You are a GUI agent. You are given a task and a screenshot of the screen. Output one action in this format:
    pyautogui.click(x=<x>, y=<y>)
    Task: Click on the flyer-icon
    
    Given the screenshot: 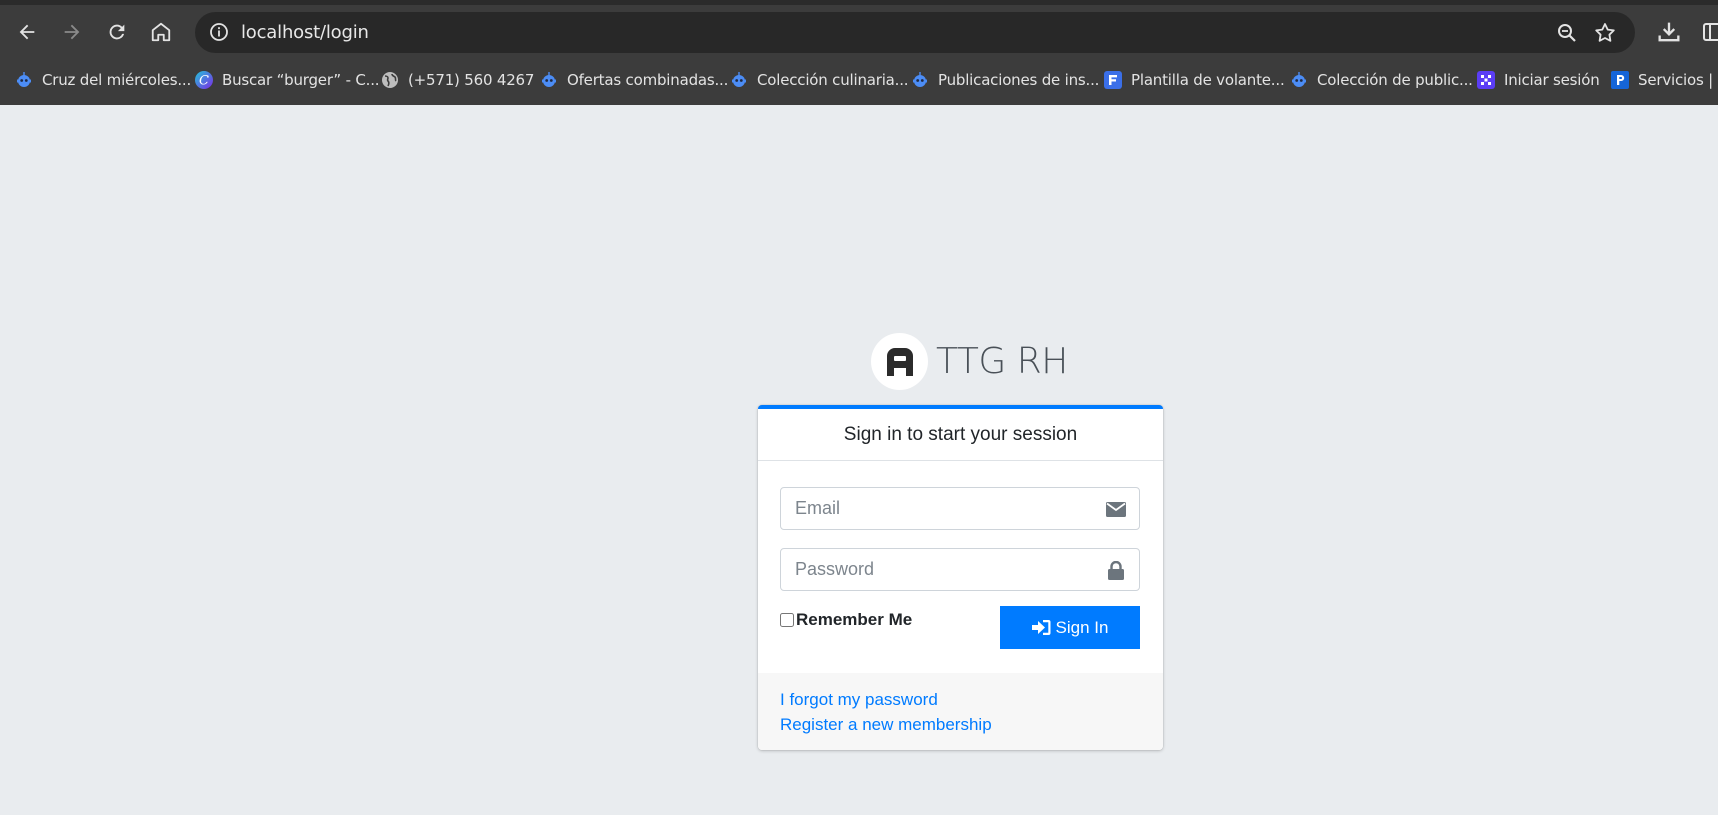 What is the action you would take?
    pyautogui.click(x=1113, y=80)
    